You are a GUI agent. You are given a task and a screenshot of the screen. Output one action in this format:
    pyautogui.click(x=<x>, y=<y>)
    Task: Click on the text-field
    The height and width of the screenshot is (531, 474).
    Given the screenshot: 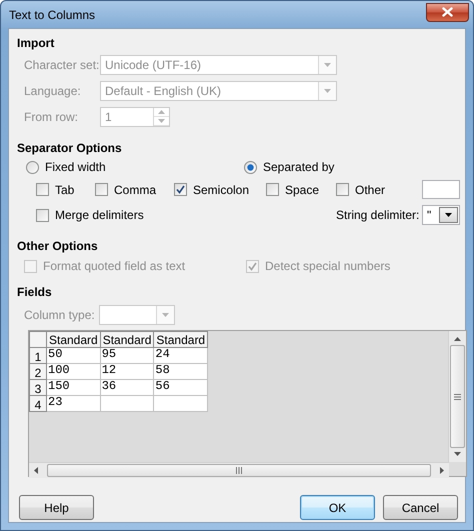 What is the action you would take?
    pyautogui.click(x=441, y=189)
    